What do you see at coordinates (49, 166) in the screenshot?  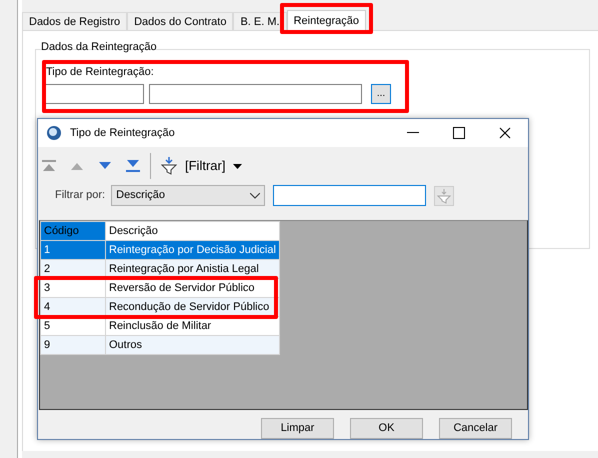 I see `first-record-icon` at bounding box center [49, 166].